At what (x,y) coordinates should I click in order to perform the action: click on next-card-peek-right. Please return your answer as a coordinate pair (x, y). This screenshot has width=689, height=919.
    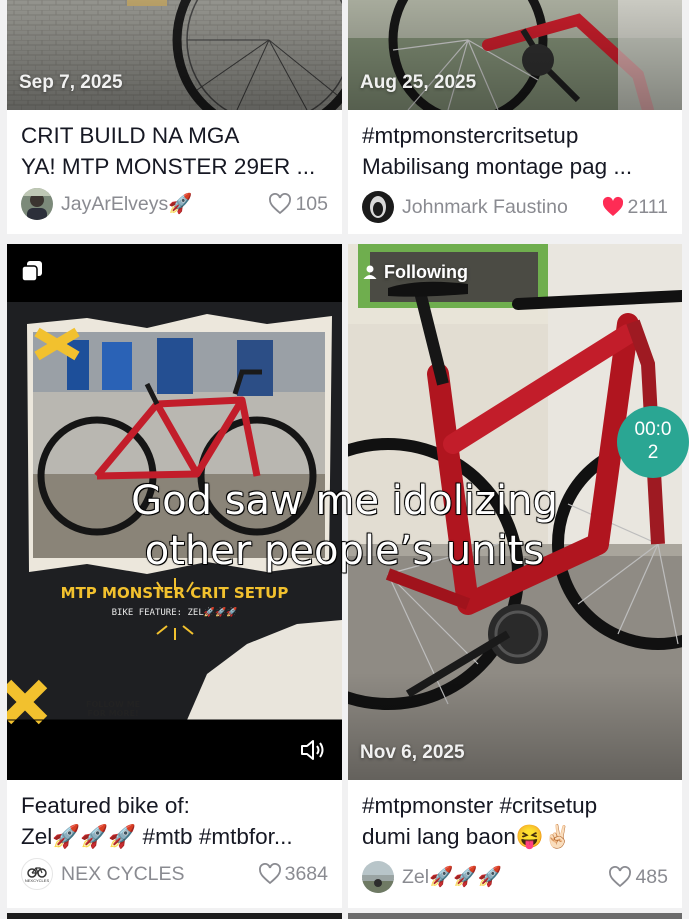
    Looking at the image, I should click on (515, 916).